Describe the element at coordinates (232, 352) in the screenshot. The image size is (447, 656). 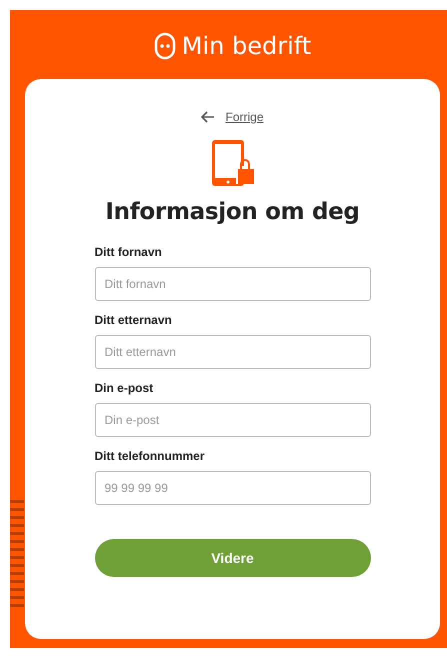
I see `input-field: Ditt etternavn` at that location.